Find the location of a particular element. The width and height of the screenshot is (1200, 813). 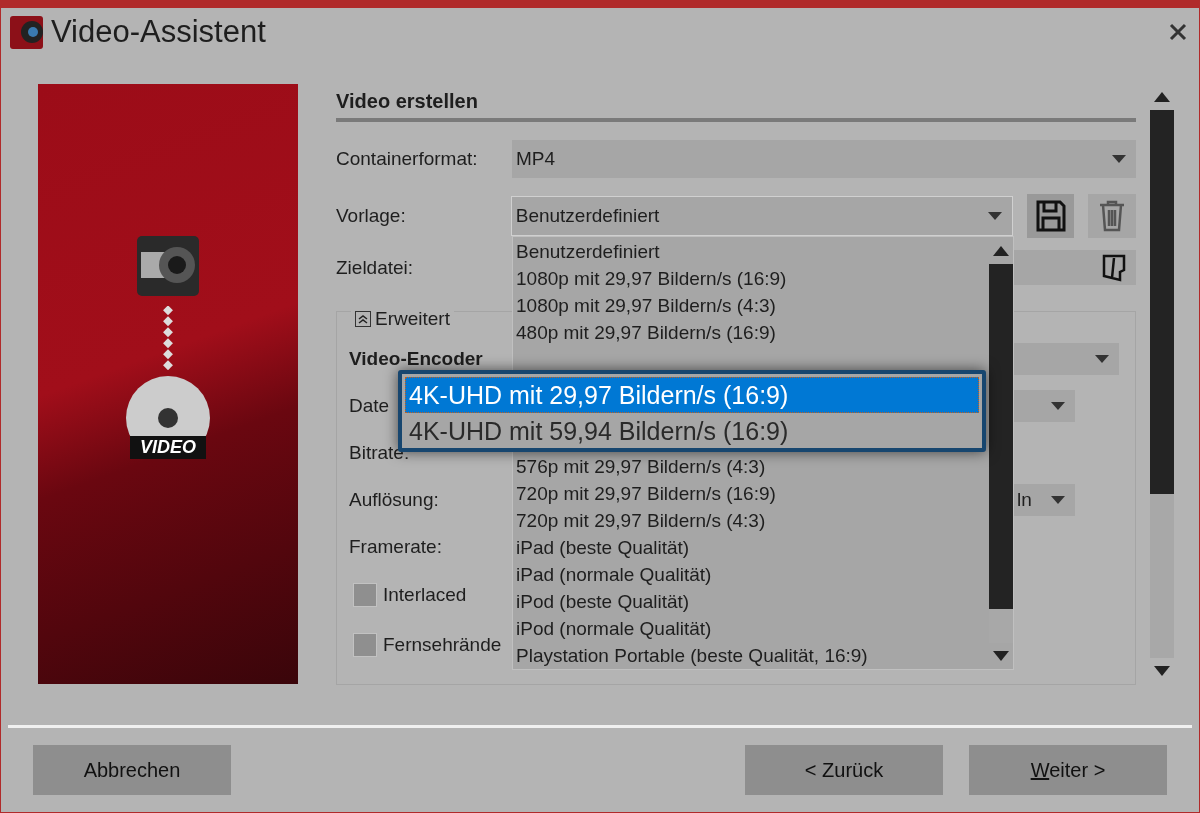

folder-icon is located at coordinates (1114, 267).